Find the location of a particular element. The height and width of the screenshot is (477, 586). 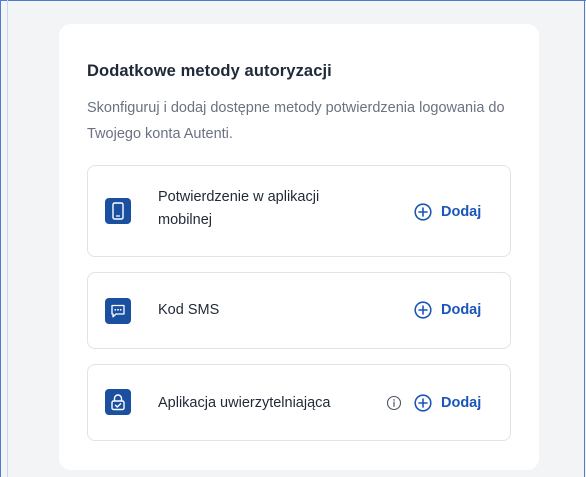

sms-message-icon is located at coordinates (118, 311).